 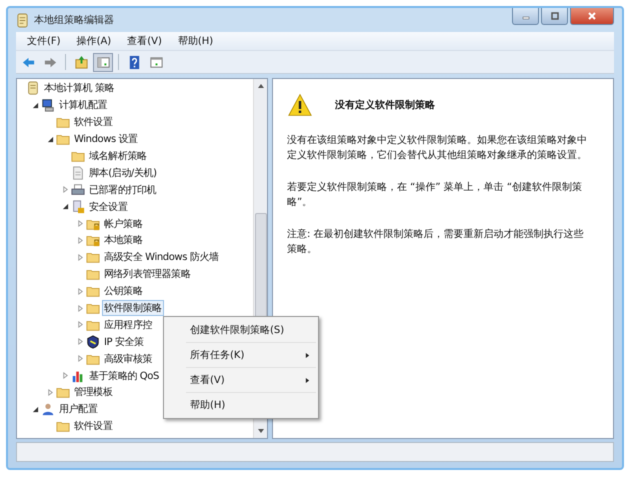 What do you see at coordinates (123, 172) in the screenshot?
I see `tree-item: 脚本(启动/关机)` at bounding box center [123, 172].